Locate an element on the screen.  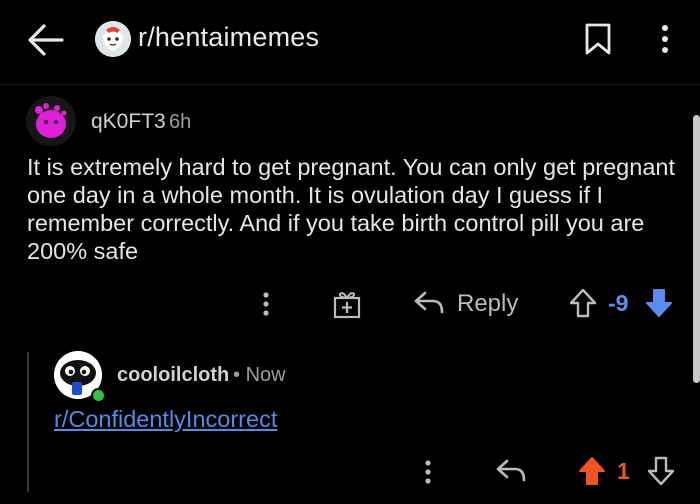
header-divider is located at coordinates (350, 84).